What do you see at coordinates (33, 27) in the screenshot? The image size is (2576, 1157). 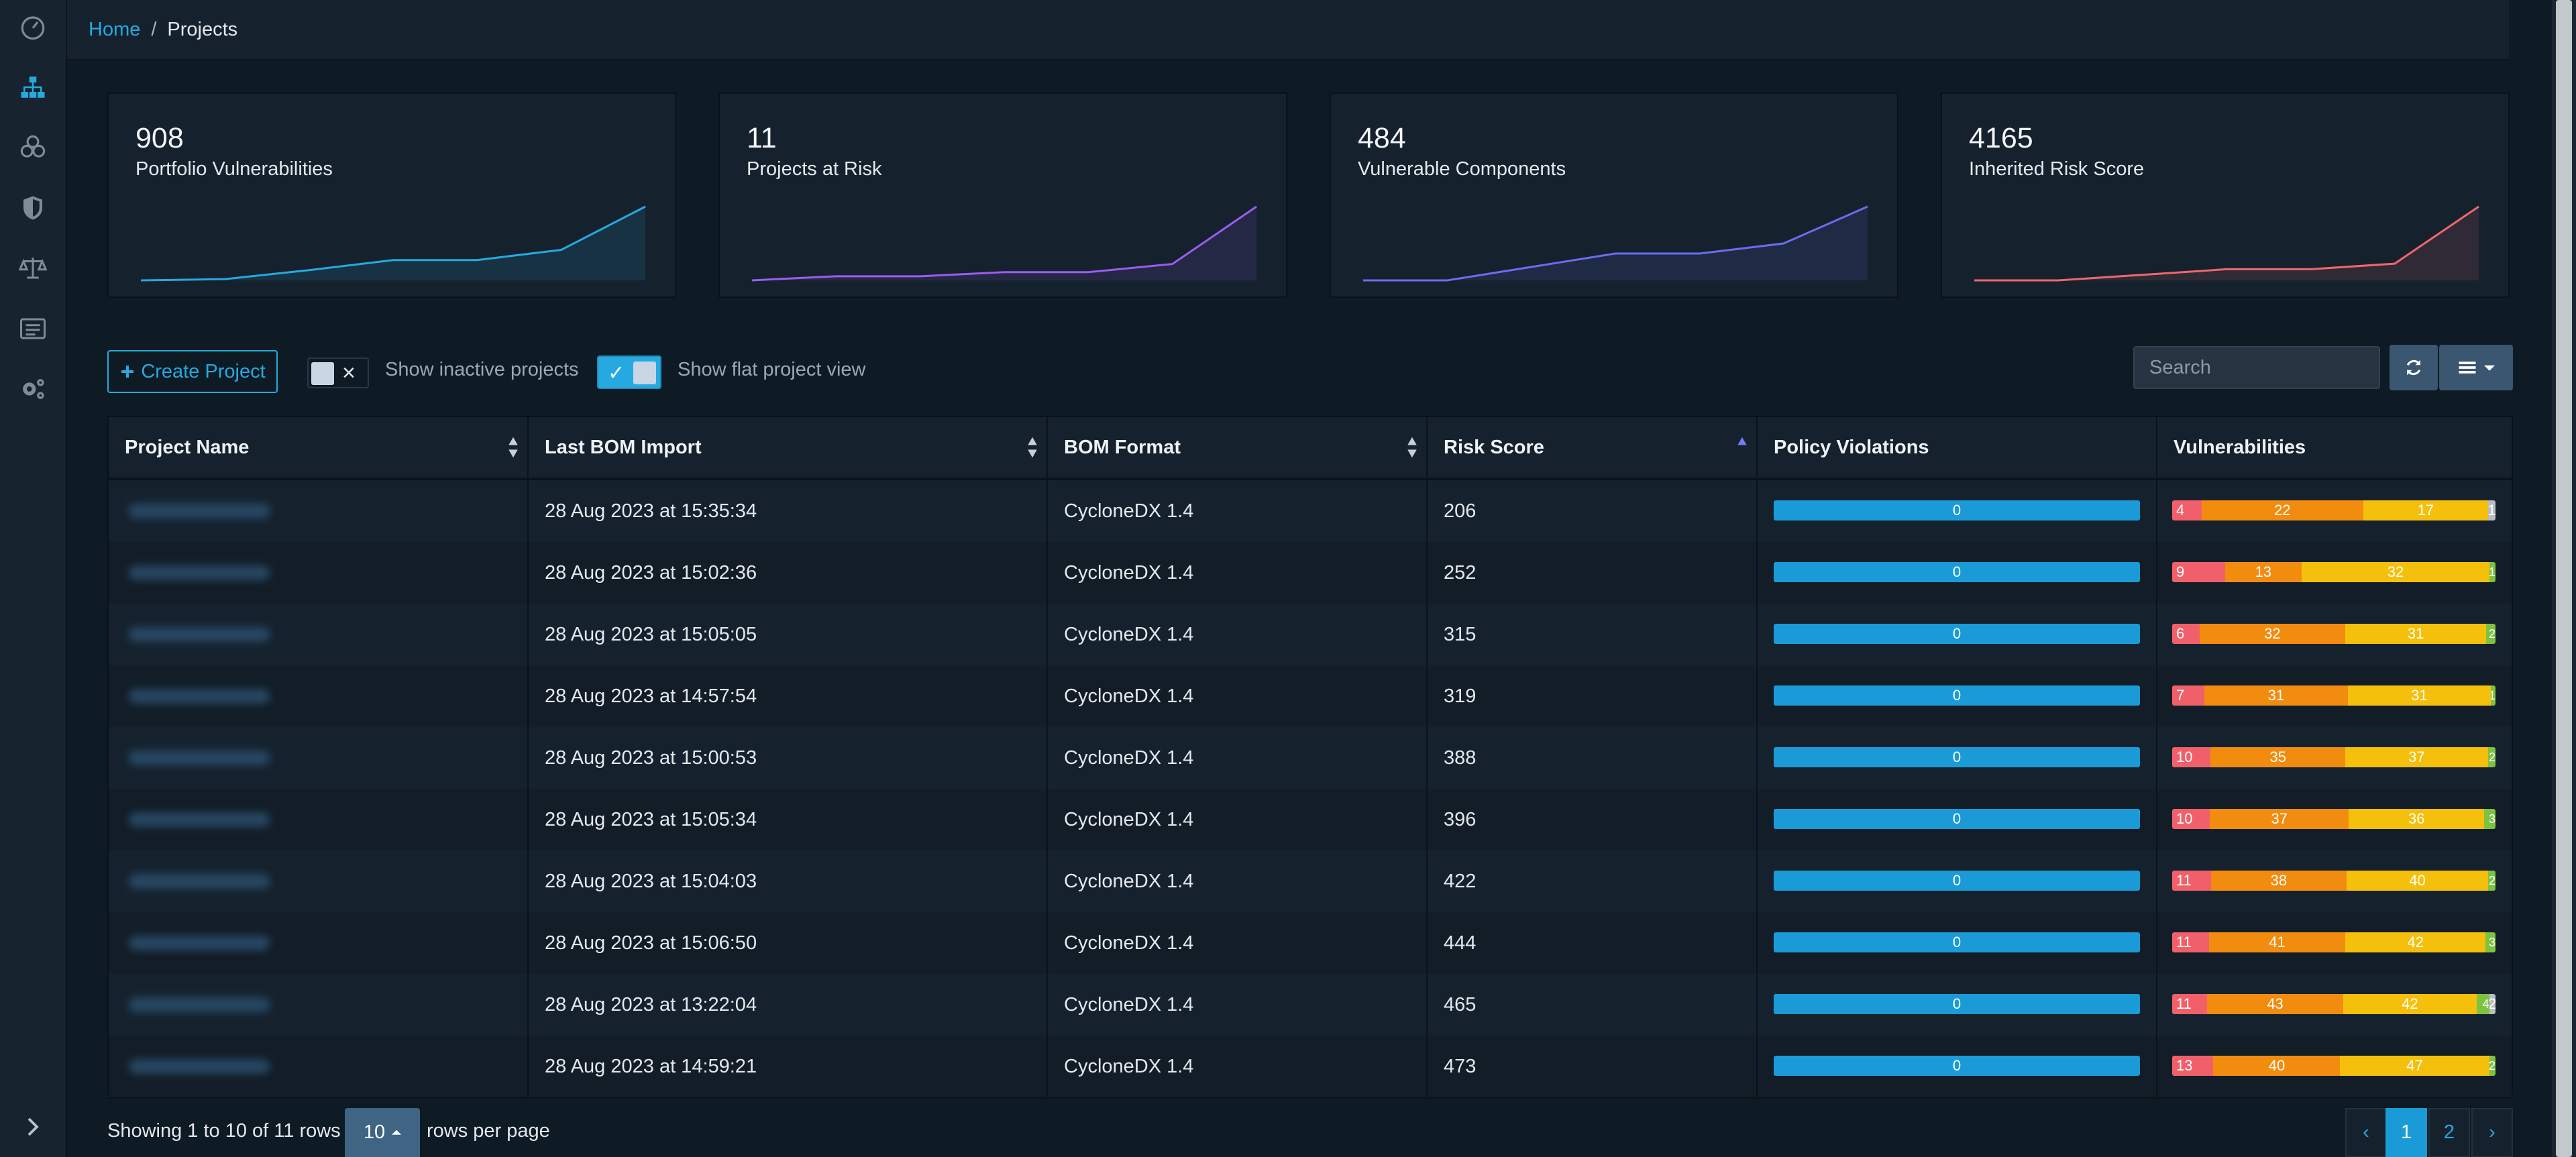 I see `dashboard-icon` at bounding box center [33, 27].